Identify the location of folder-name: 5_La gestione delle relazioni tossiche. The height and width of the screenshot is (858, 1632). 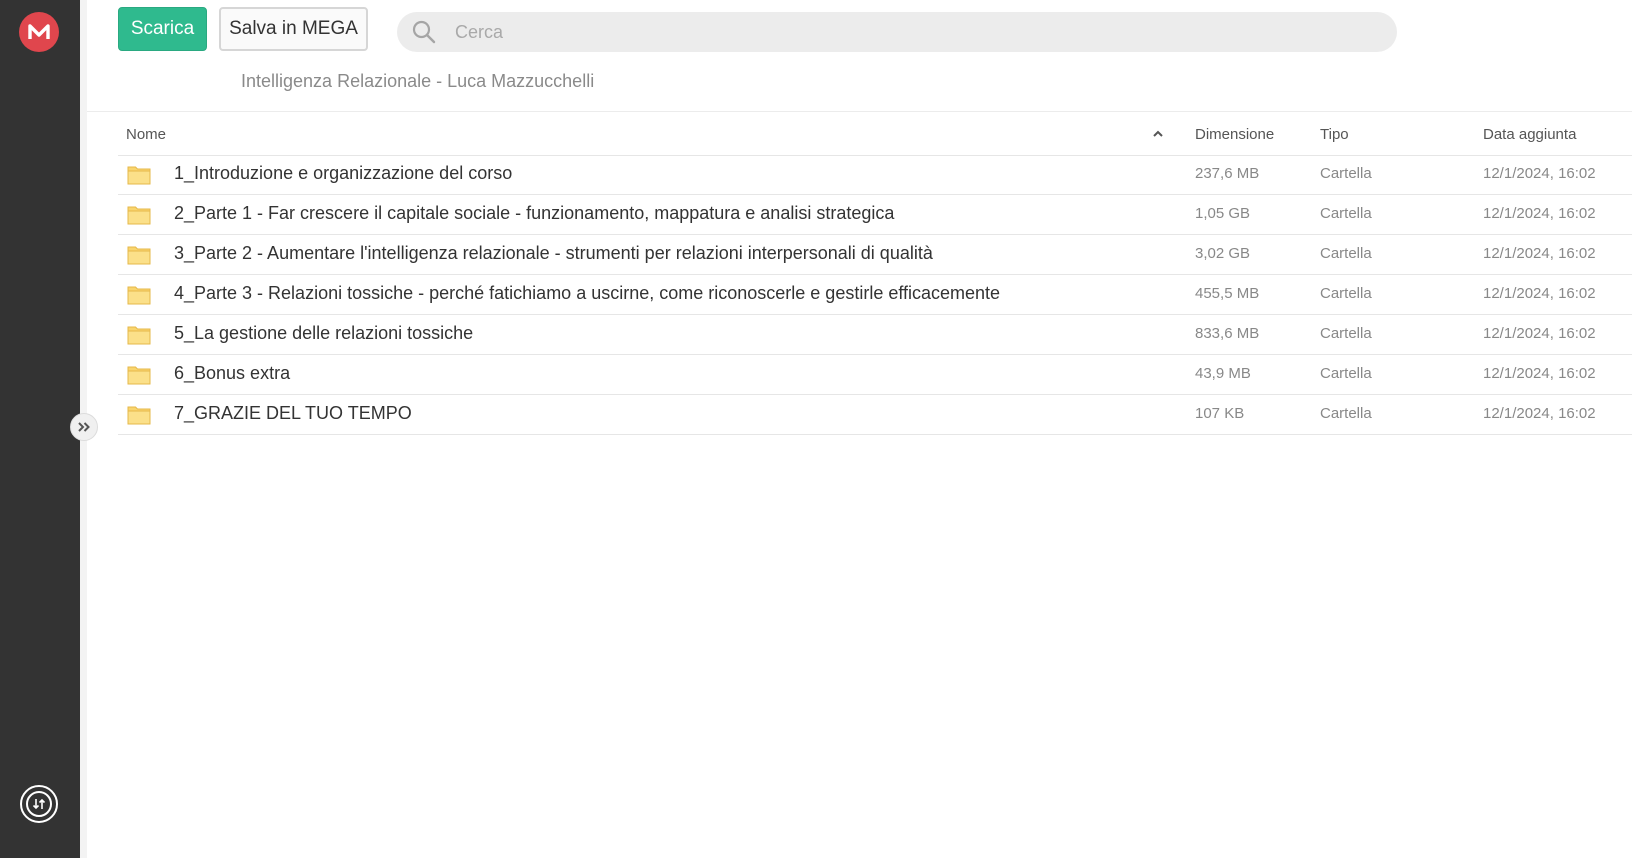
(324, 333).